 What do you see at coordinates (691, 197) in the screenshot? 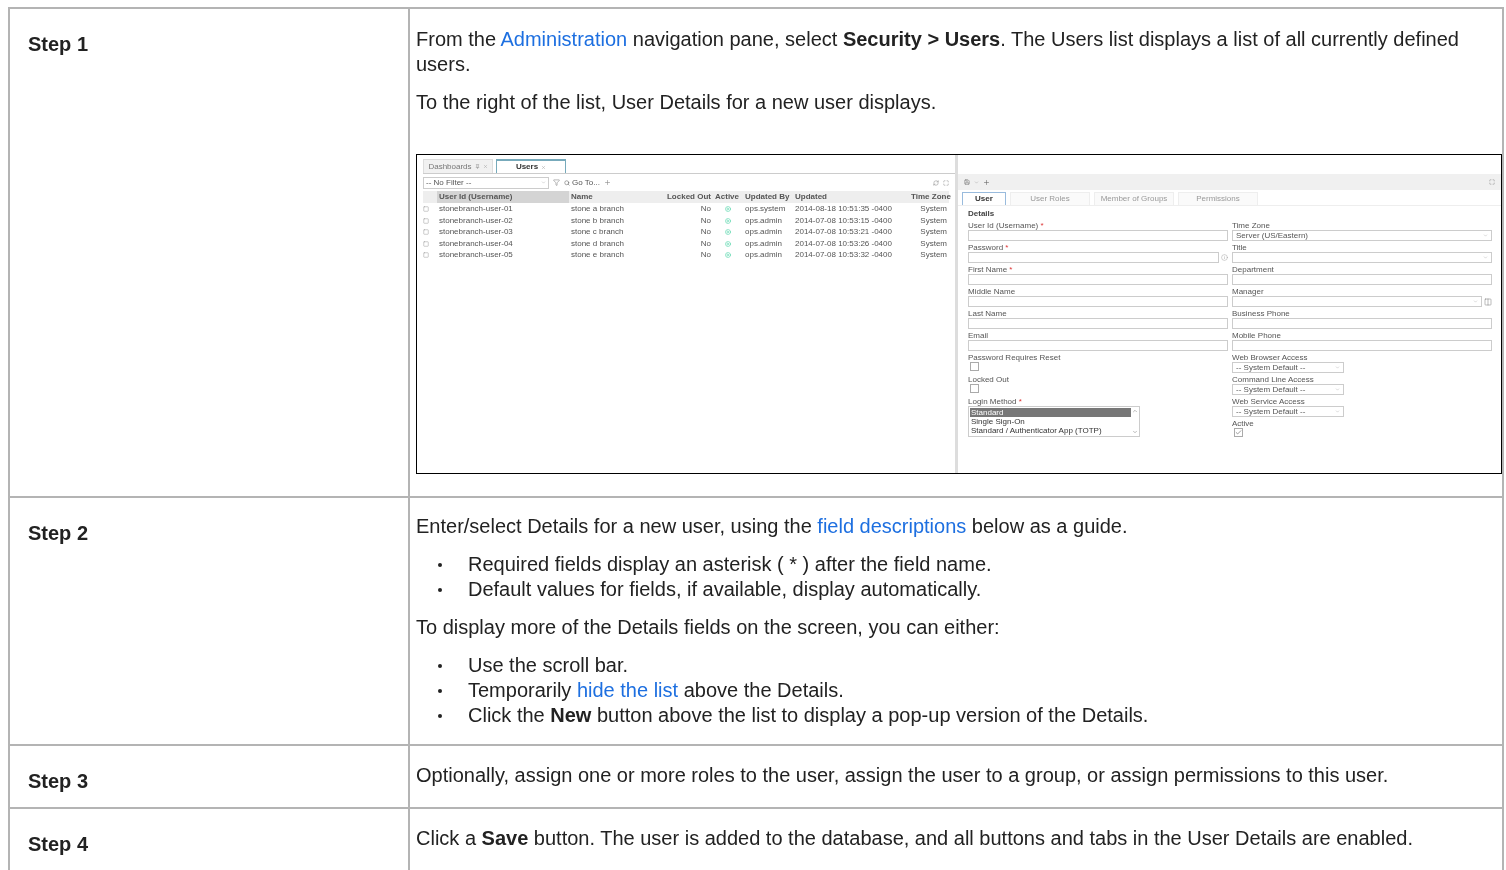
I see `column-header: Locked Out` at bounding box center [691, 197].